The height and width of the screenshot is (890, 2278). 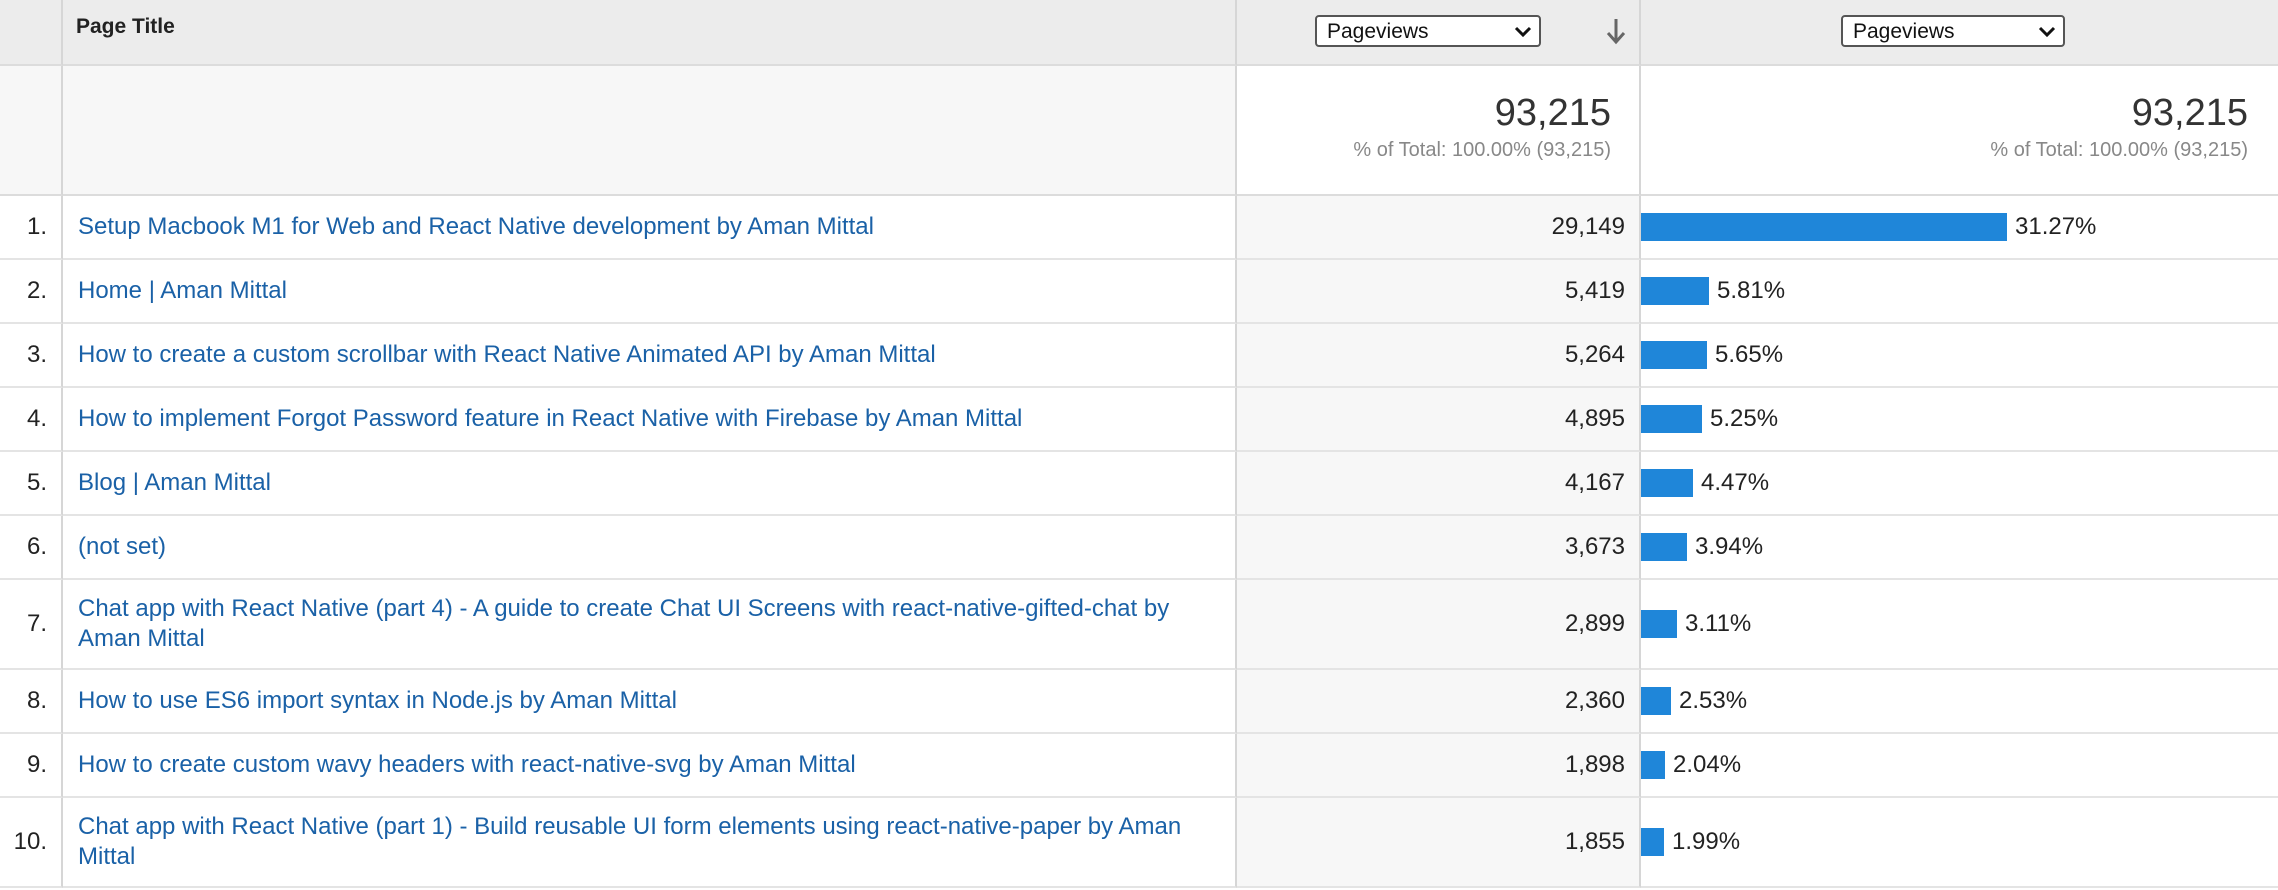 What do you see at coordinates (36, 290) in the screenshot?
I see `row-index: 2.` at bounding box center [36, 290].